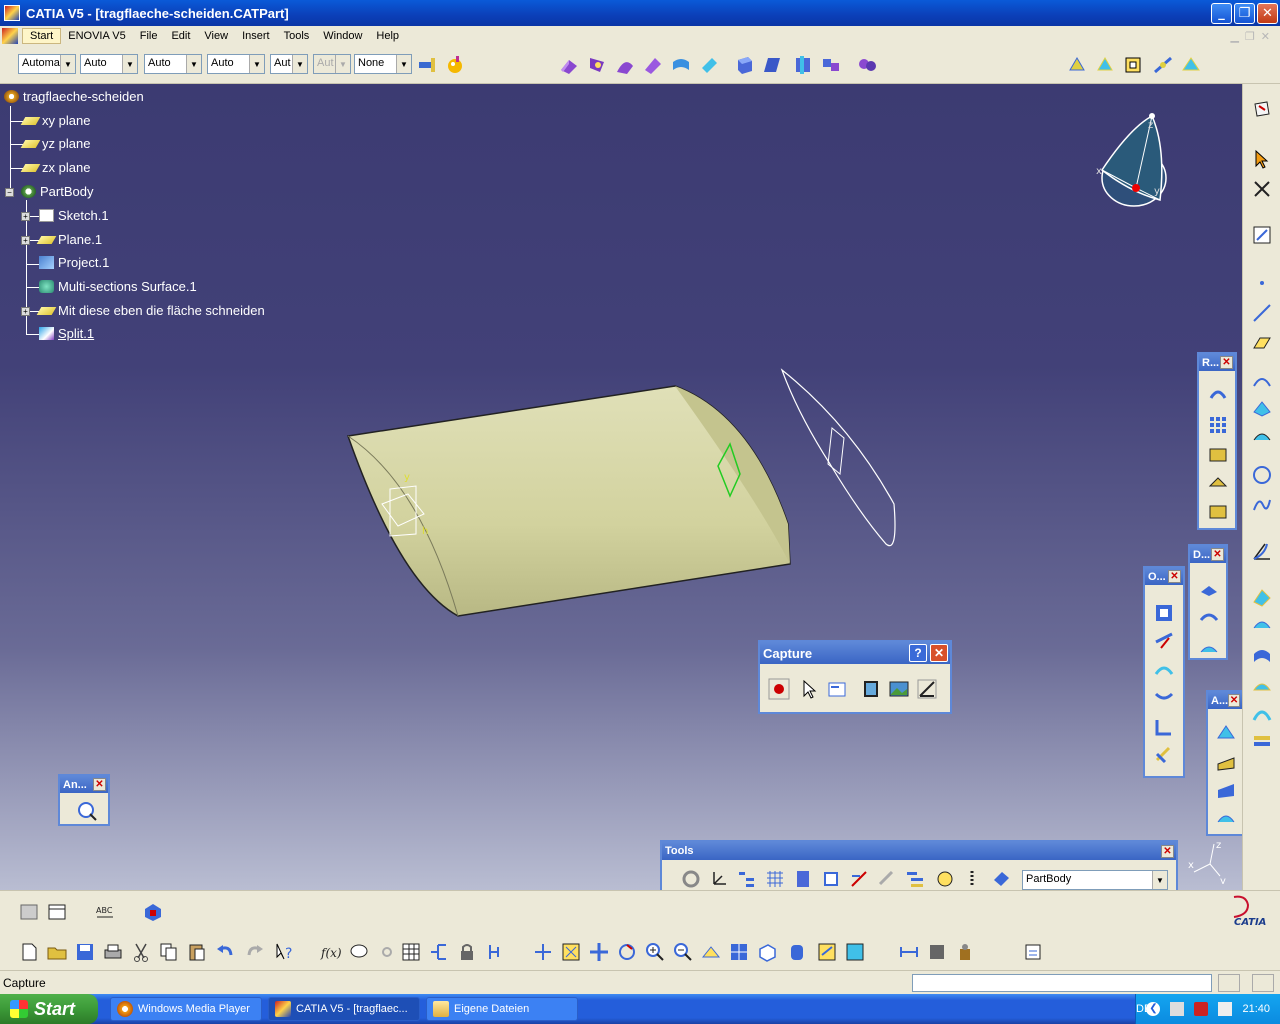 The width and height of the screenshot is (1280, 1024). I want to click on organize-icon, so click(915, 879).